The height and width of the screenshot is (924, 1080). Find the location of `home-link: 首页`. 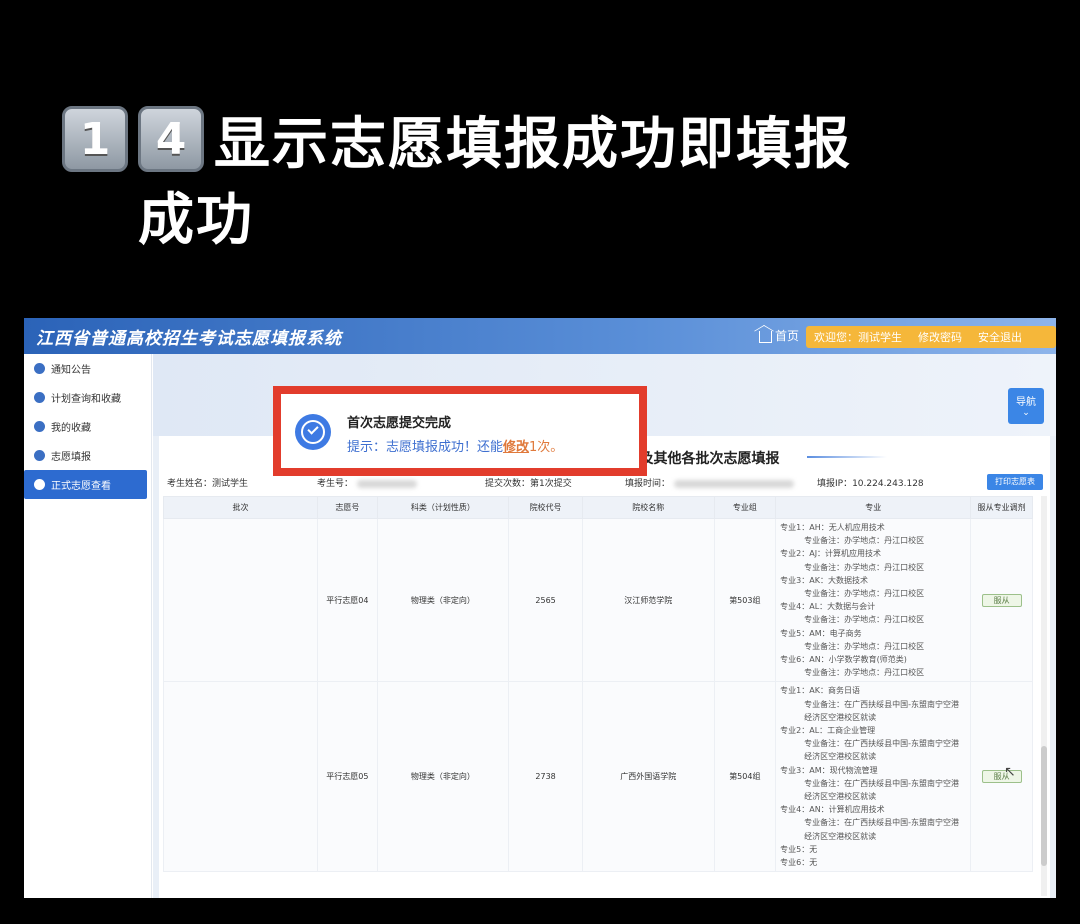

home-link: 首页 is located at coordinates (779, 335).